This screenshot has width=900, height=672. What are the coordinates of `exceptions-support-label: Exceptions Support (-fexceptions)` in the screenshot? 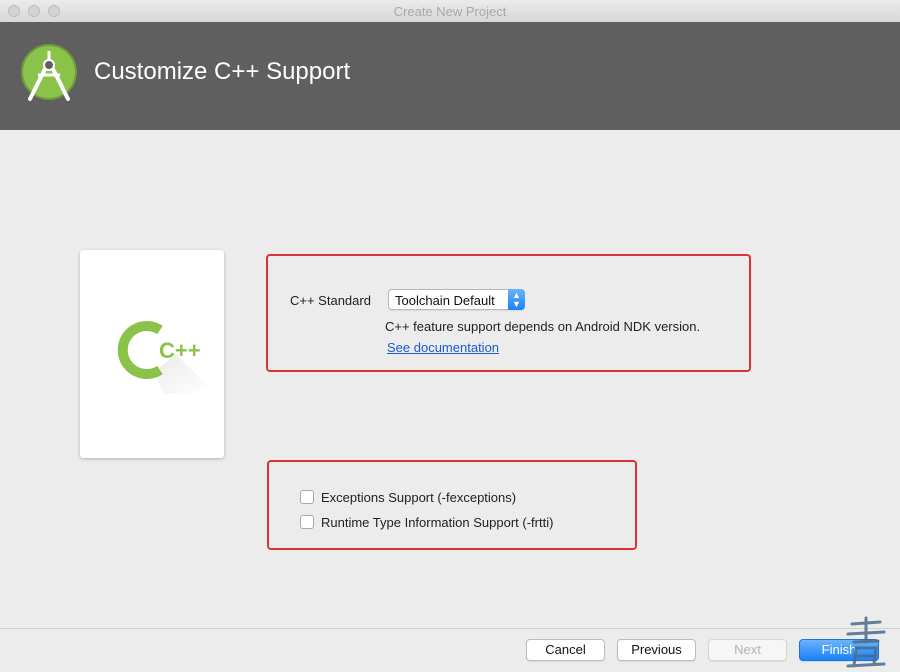 It's located at (419, 497).